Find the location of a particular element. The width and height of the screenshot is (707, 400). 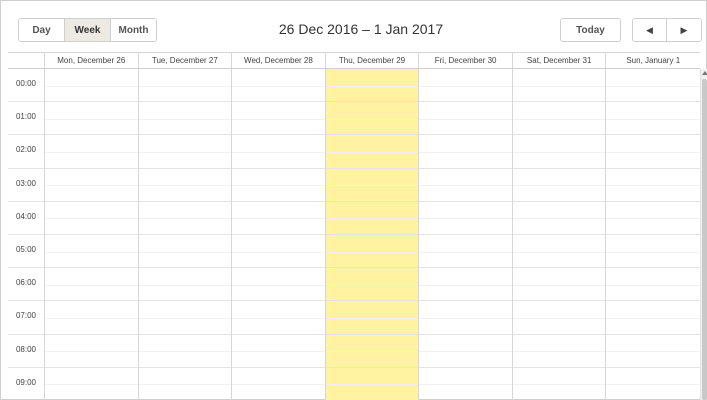

scroll-up-icon is located at coordinates (704, 73).